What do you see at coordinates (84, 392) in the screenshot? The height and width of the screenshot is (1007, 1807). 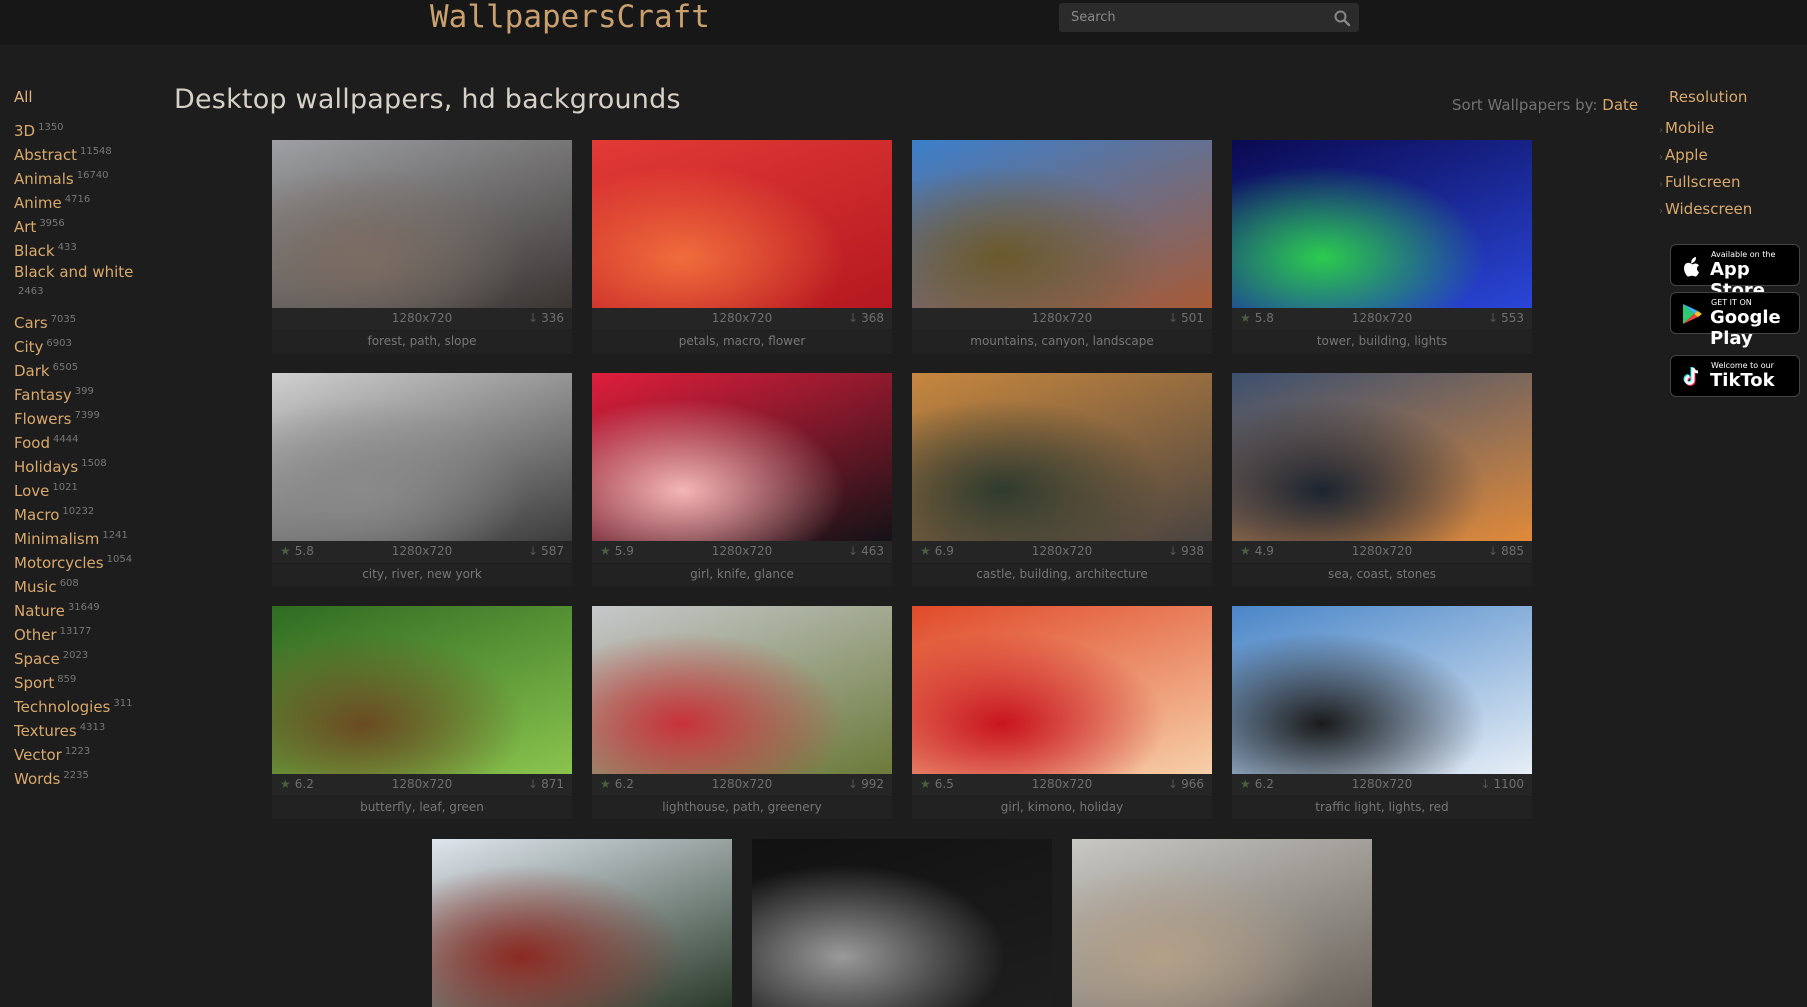 I see `category-item: Fantasy 399` at bounding box center [84, 392].